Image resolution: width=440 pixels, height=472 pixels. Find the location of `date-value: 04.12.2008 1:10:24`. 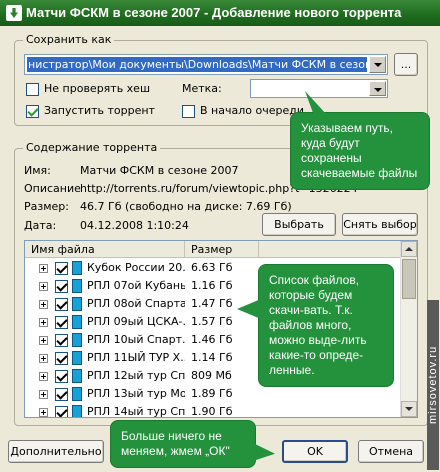

date-value: 04.12.2008 1:10:24 is located at coordinates (134, 225).